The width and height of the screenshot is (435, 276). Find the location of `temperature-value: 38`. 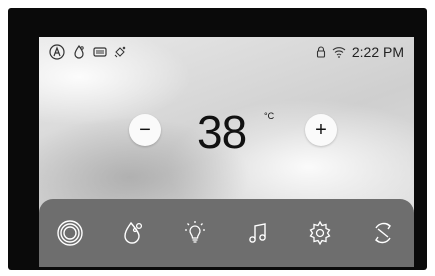

temperature-value: 38 is located at coordinates (222, 132).